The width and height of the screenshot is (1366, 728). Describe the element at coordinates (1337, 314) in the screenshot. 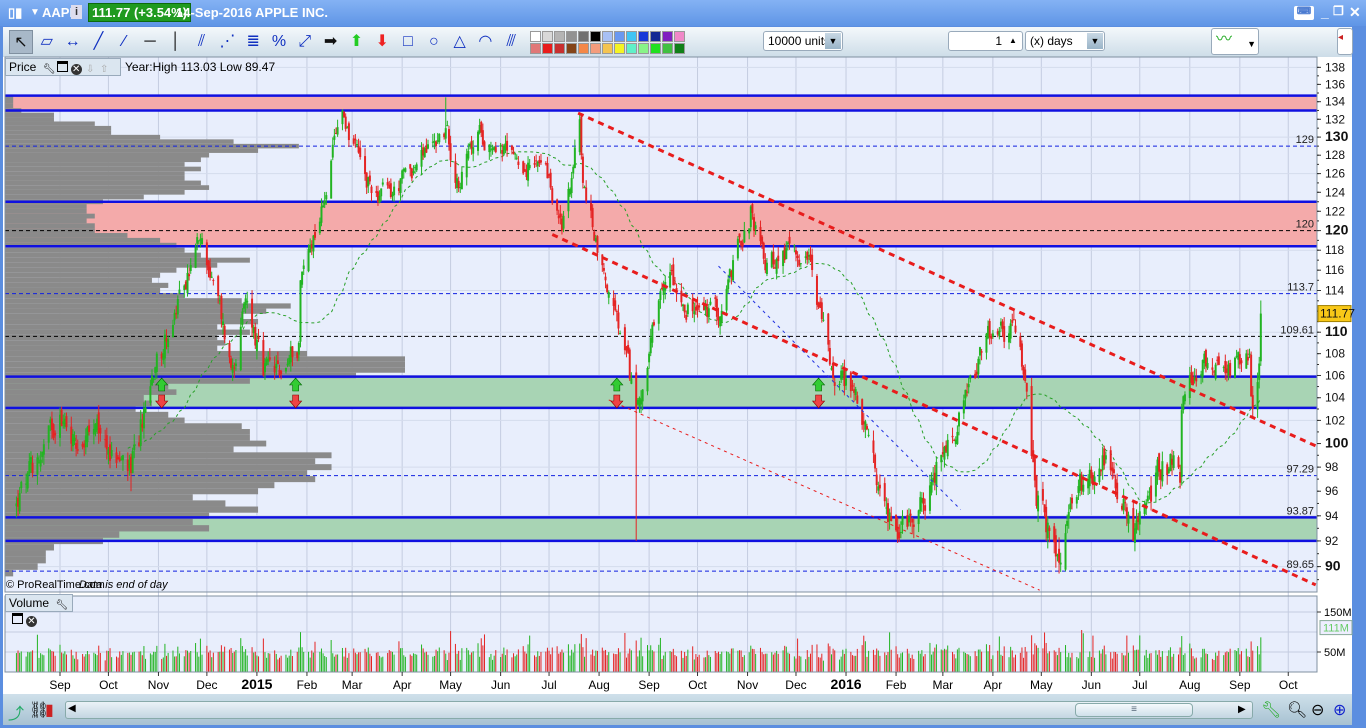

I see `last-price-label: 111.77` at that location.